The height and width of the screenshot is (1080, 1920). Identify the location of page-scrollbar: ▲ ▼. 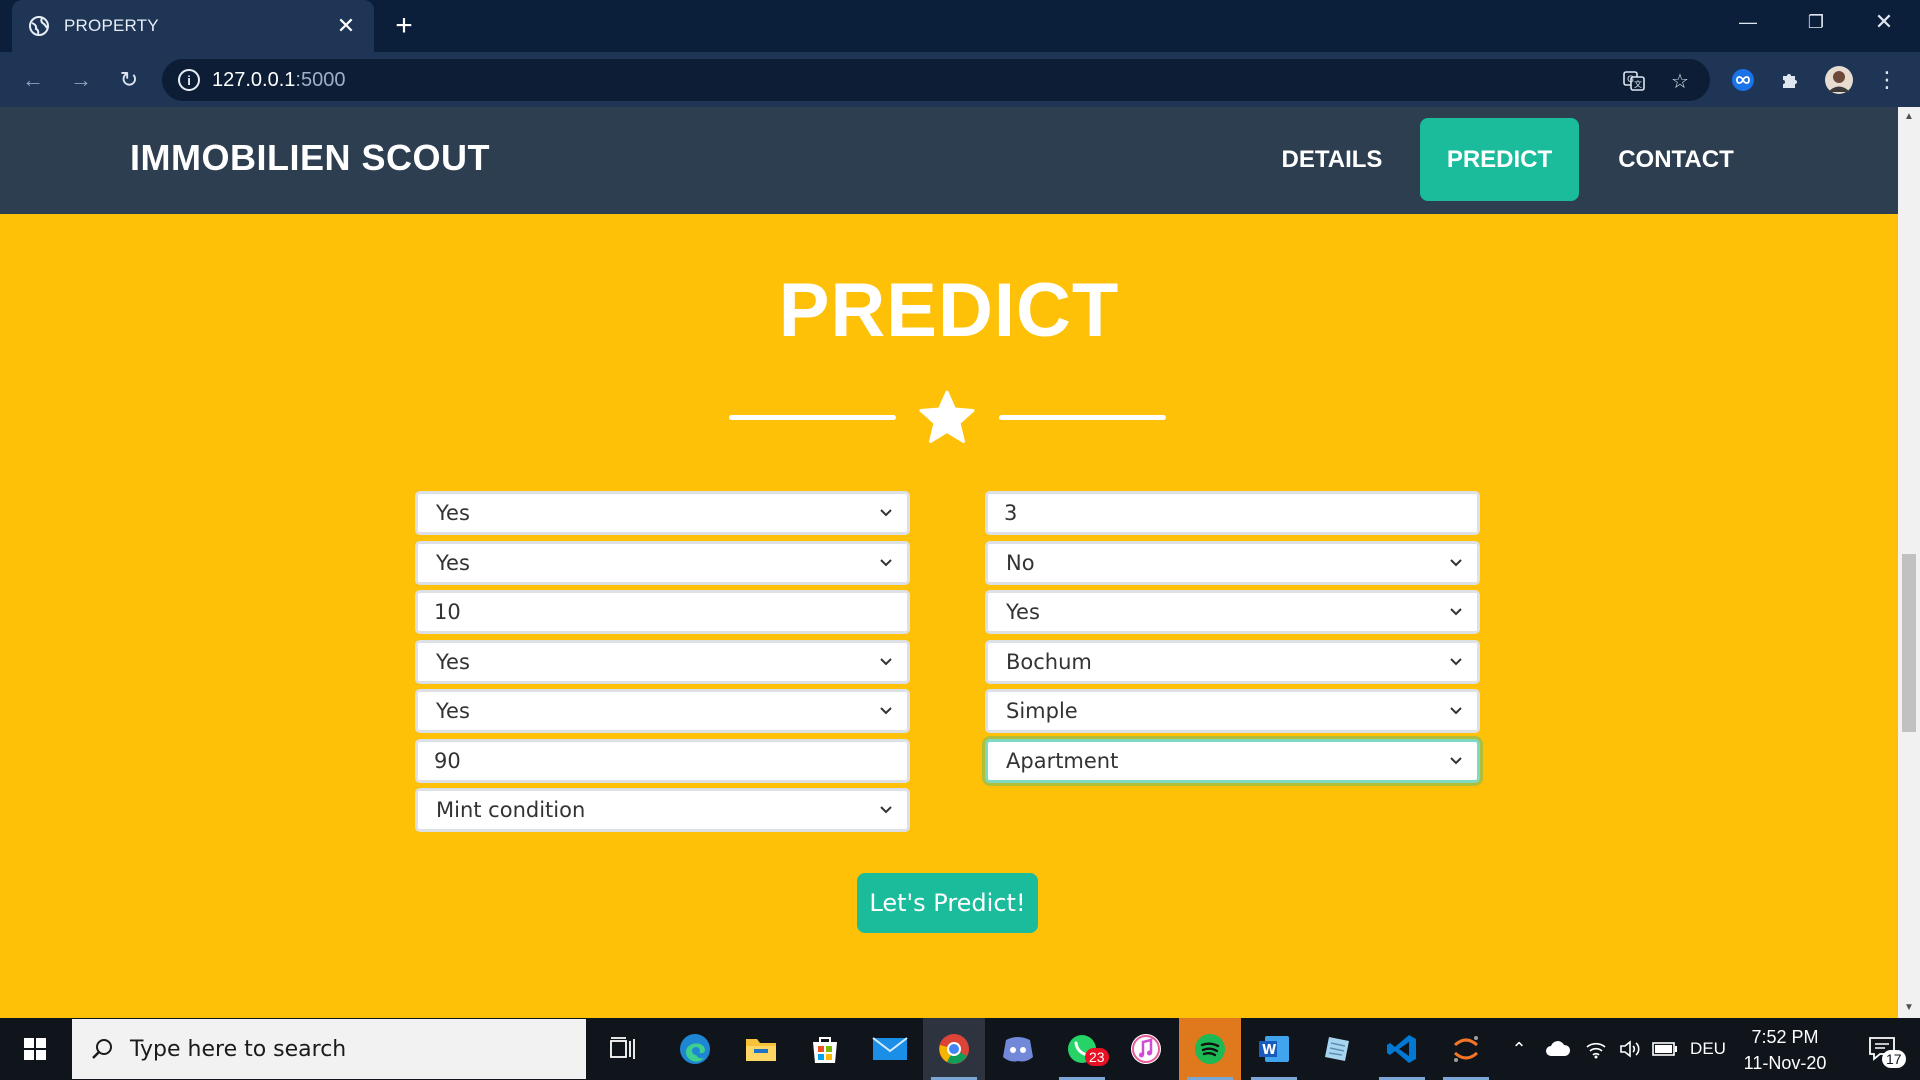
(1909, 562).